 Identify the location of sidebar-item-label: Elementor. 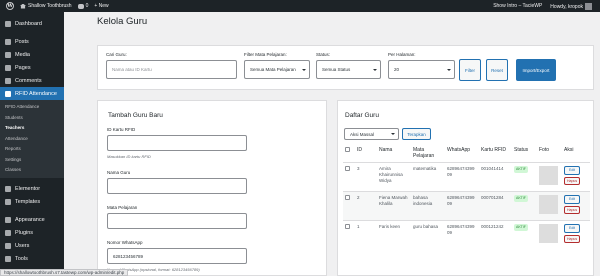
(28, 189).